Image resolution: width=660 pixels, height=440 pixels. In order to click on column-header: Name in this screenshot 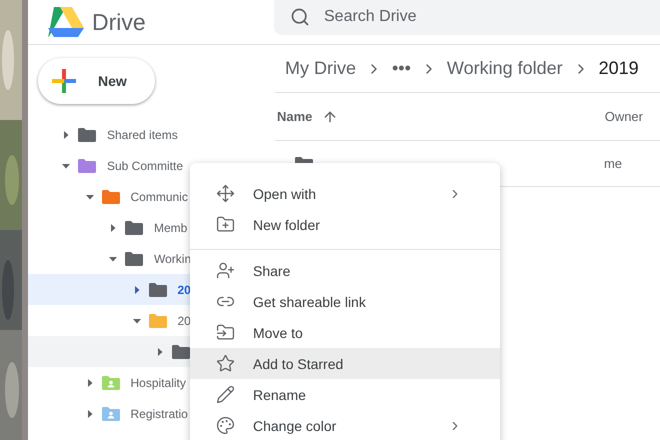, I will do `click(294, 116)`.